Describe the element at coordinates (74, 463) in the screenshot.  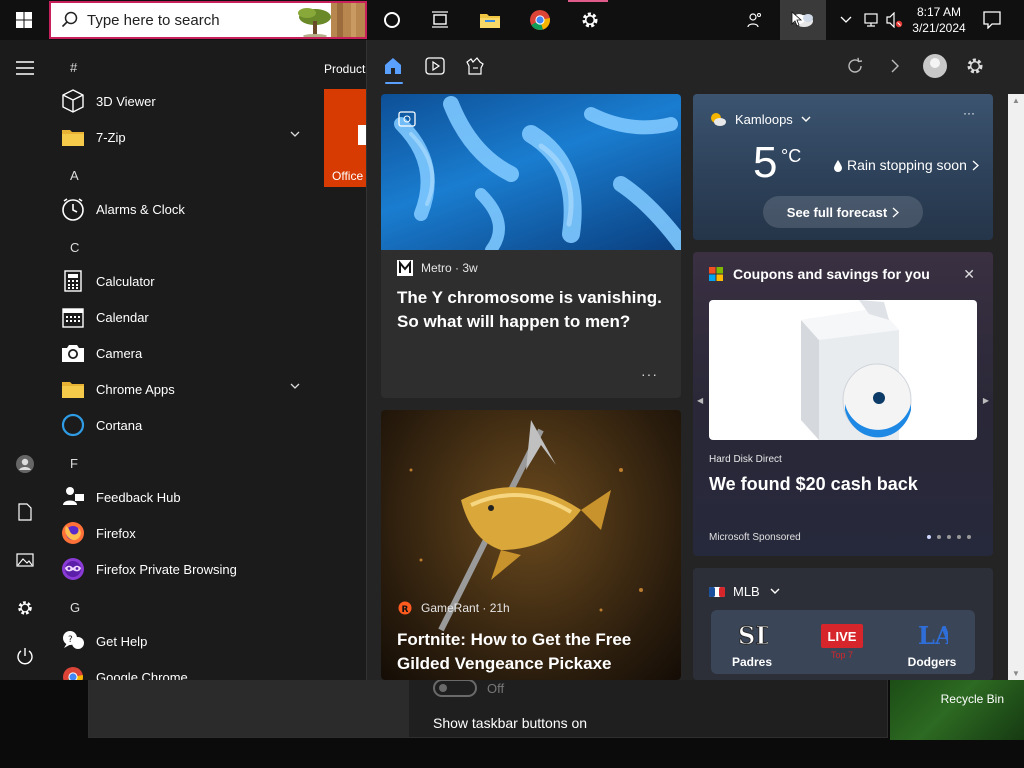
I see `section-letter-f: F` at that location.